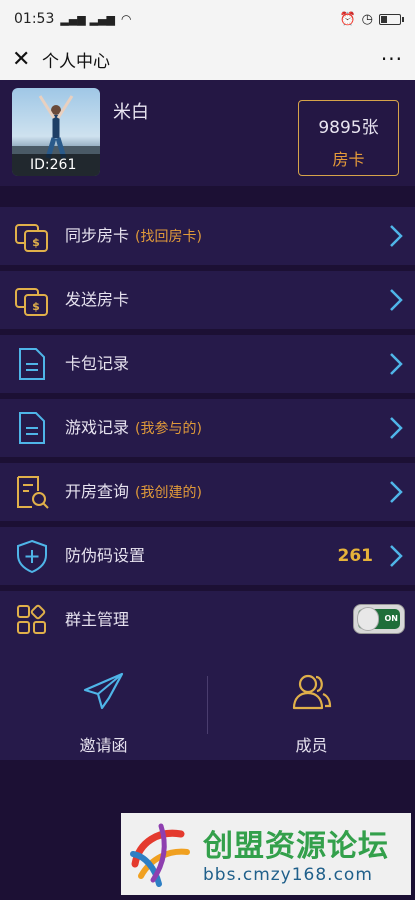 This screenshot has width=415, height=900. What do you see at coordinates (97, 235) in the screenshot?
I see `menu-item-label: 同步房卡` at bounding box center [97, 235].